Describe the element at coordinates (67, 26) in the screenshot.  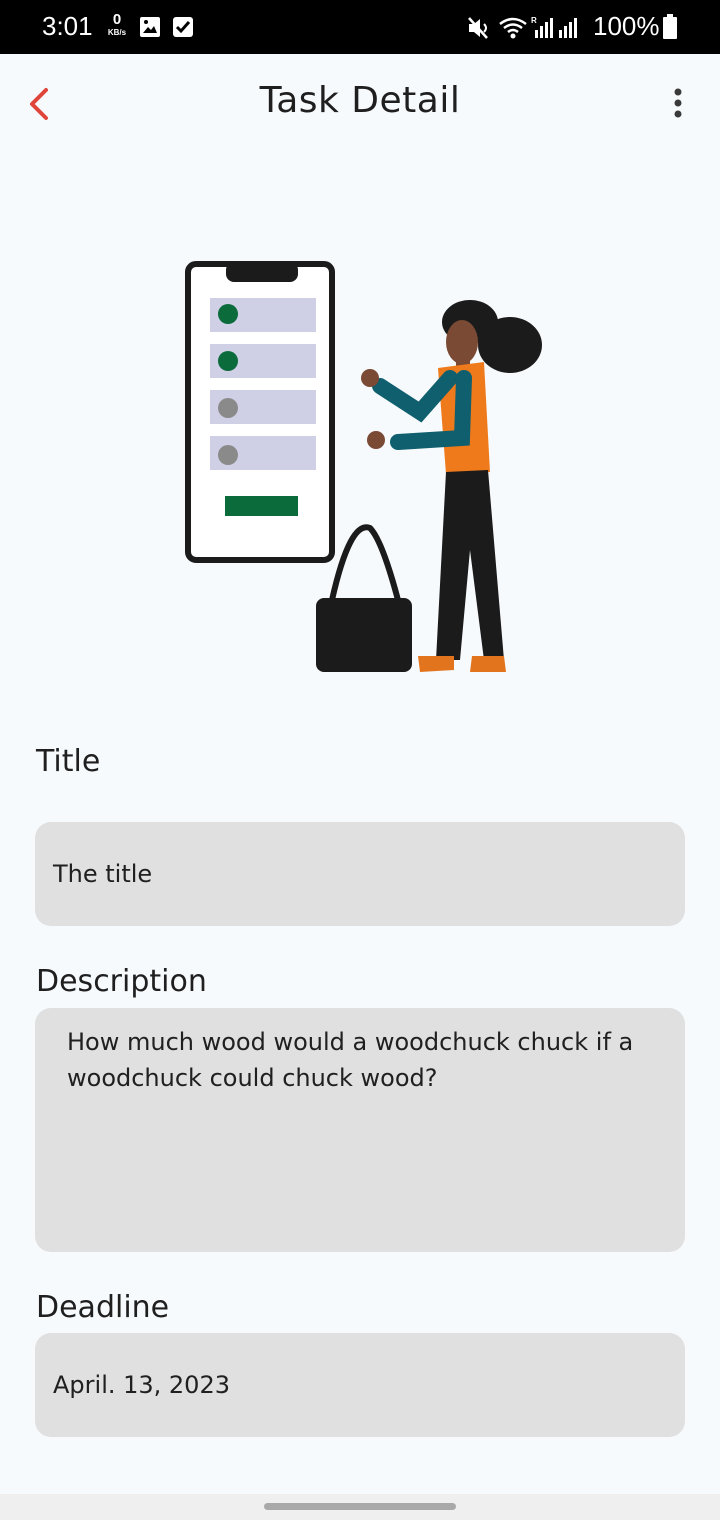
I see `status-time: 3:01` at that location.